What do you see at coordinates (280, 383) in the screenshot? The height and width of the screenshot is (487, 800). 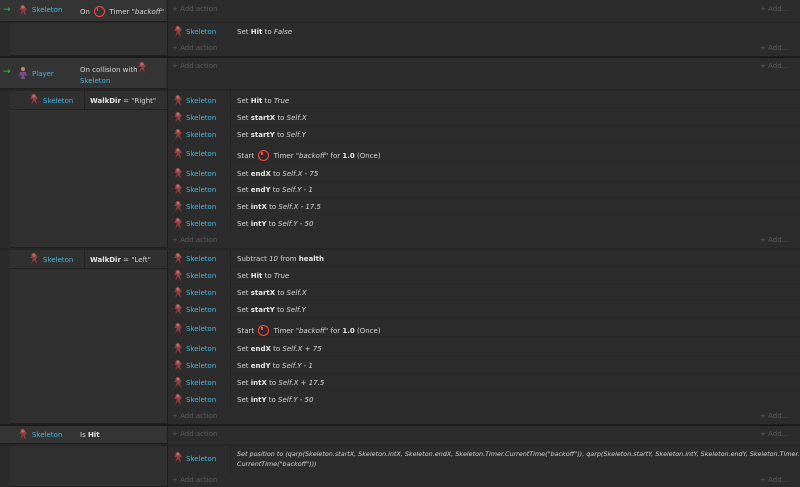 I see `action-text: Set intX to Self.X + 17.5` at bounding box center [280, 383].